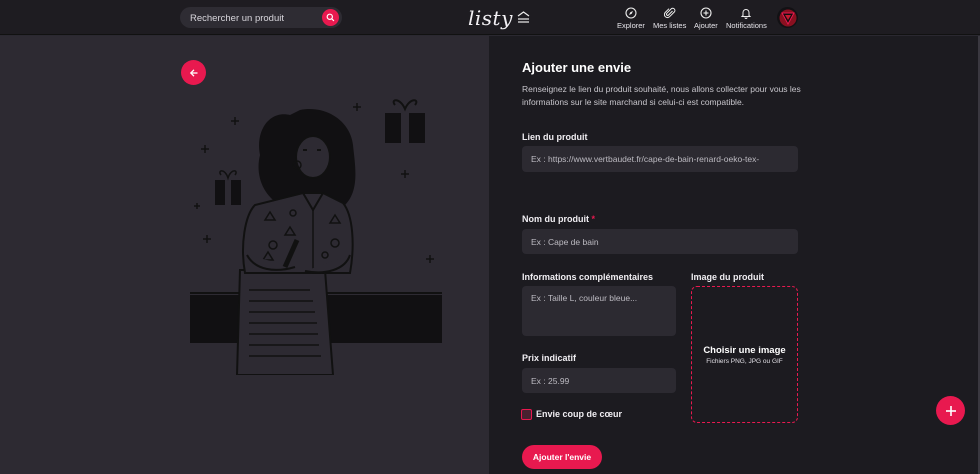 Image resolution: width=980 pixels, height=474 pixels. Describe the element at coordinates (593, 219) in the screenshot. I see `required-mark: *` at that location.